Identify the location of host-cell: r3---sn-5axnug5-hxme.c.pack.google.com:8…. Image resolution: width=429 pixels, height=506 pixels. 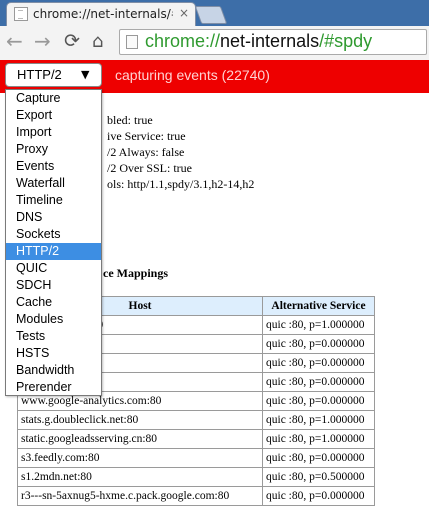
(140, 496).